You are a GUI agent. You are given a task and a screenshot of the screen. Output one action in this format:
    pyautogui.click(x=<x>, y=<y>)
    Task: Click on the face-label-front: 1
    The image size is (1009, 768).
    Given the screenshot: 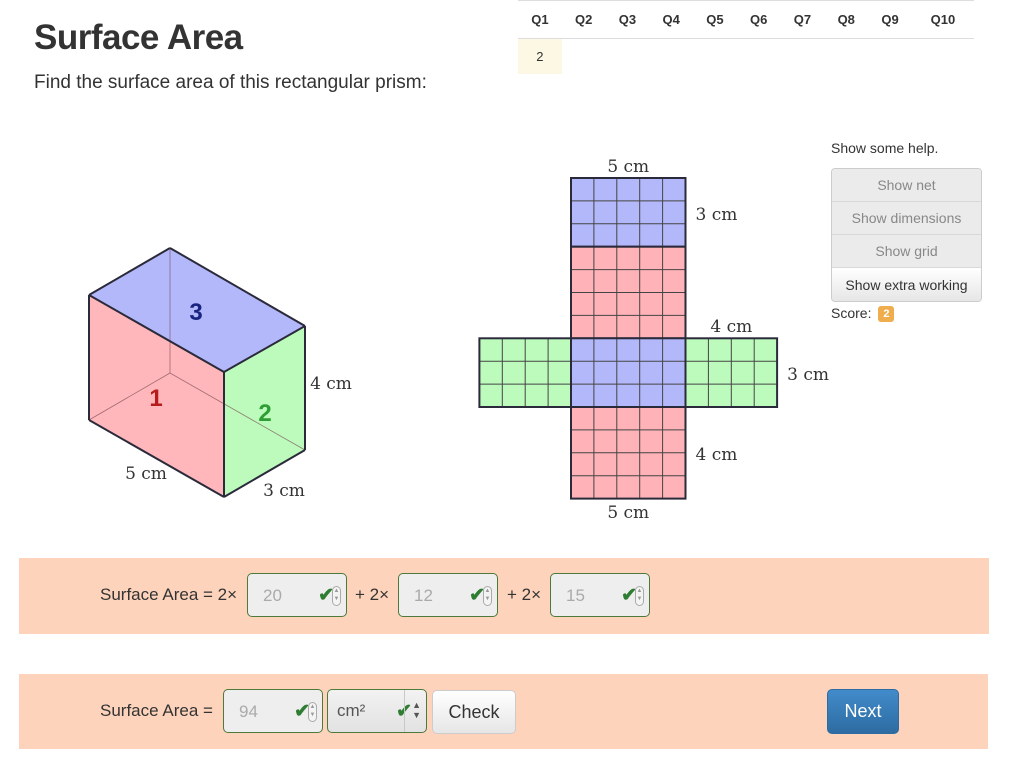 What is the action you would take?
    pyautogui.click(x=155, y=398)
    